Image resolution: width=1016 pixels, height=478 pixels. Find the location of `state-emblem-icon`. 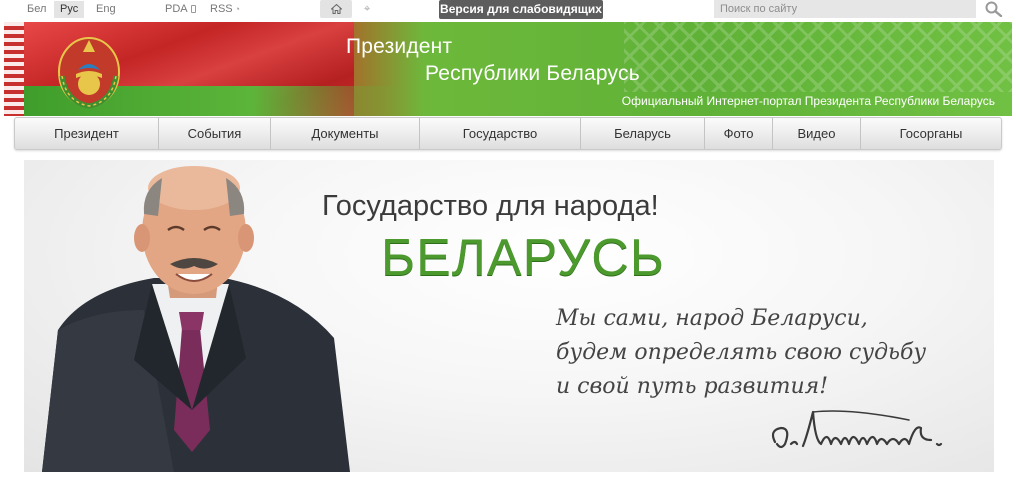

state-emblem-icon is located at coordinates (89, 71).